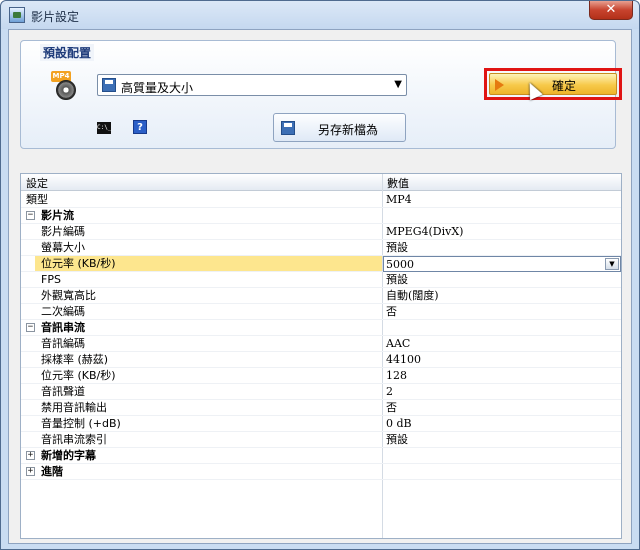  Describe the element at coordinates (321, 440) in the screenshot. I see `grid-property-row: 音訊串流索引 預設` at that location.